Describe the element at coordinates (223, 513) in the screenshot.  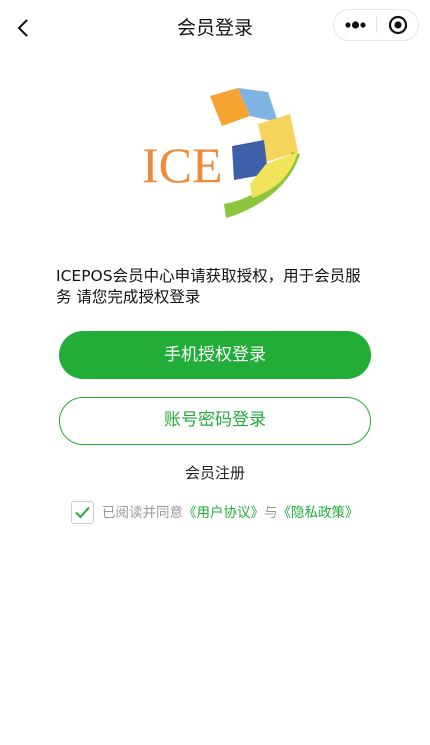
I see `user-agreement-link: 《用户协议》` at that location.